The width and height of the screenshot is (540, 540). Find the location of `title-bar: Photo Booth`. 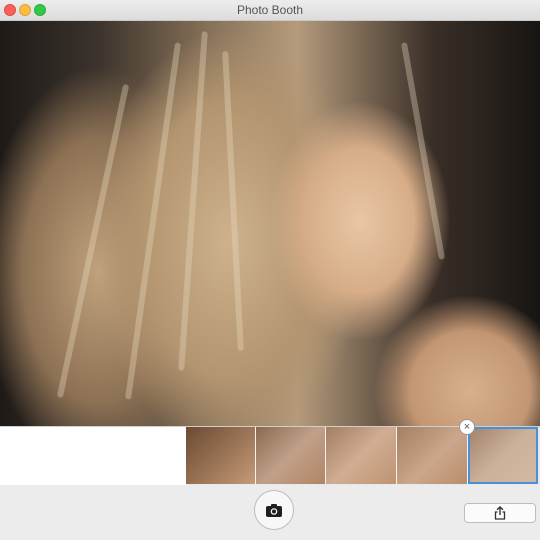

title-bar: Photo Booth is located at coordinates (270, 10).